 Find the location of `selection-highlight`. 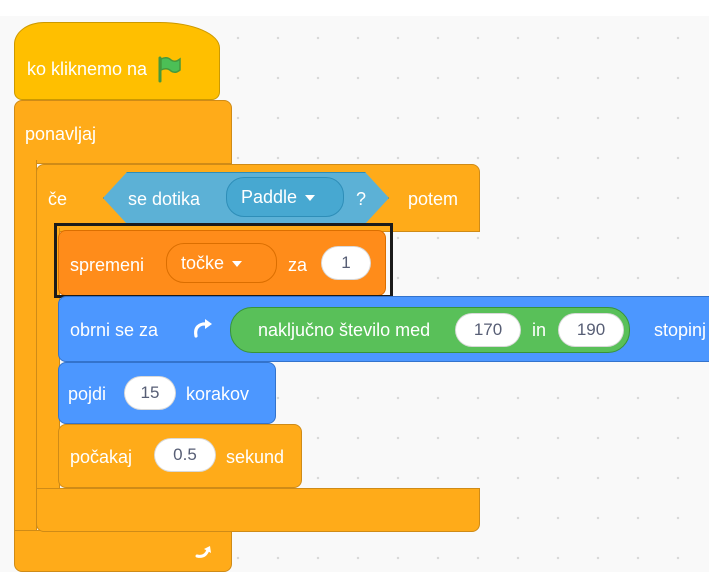

selection-highlight is located at coordinates (223, 260).